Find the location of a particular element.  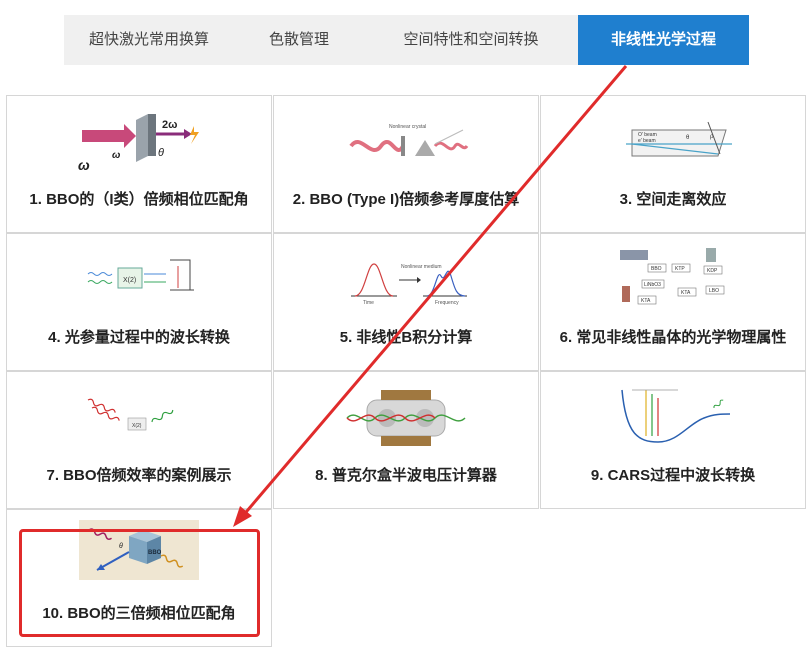

card-title: 4. 光参量过程中的波长转换 is located at coordinates (139, 337).